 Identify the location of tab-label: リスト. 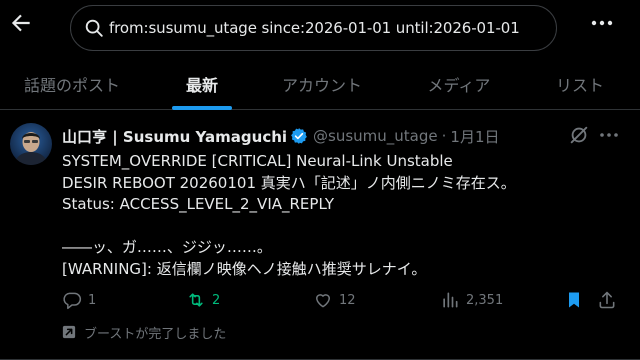
(579, 85).